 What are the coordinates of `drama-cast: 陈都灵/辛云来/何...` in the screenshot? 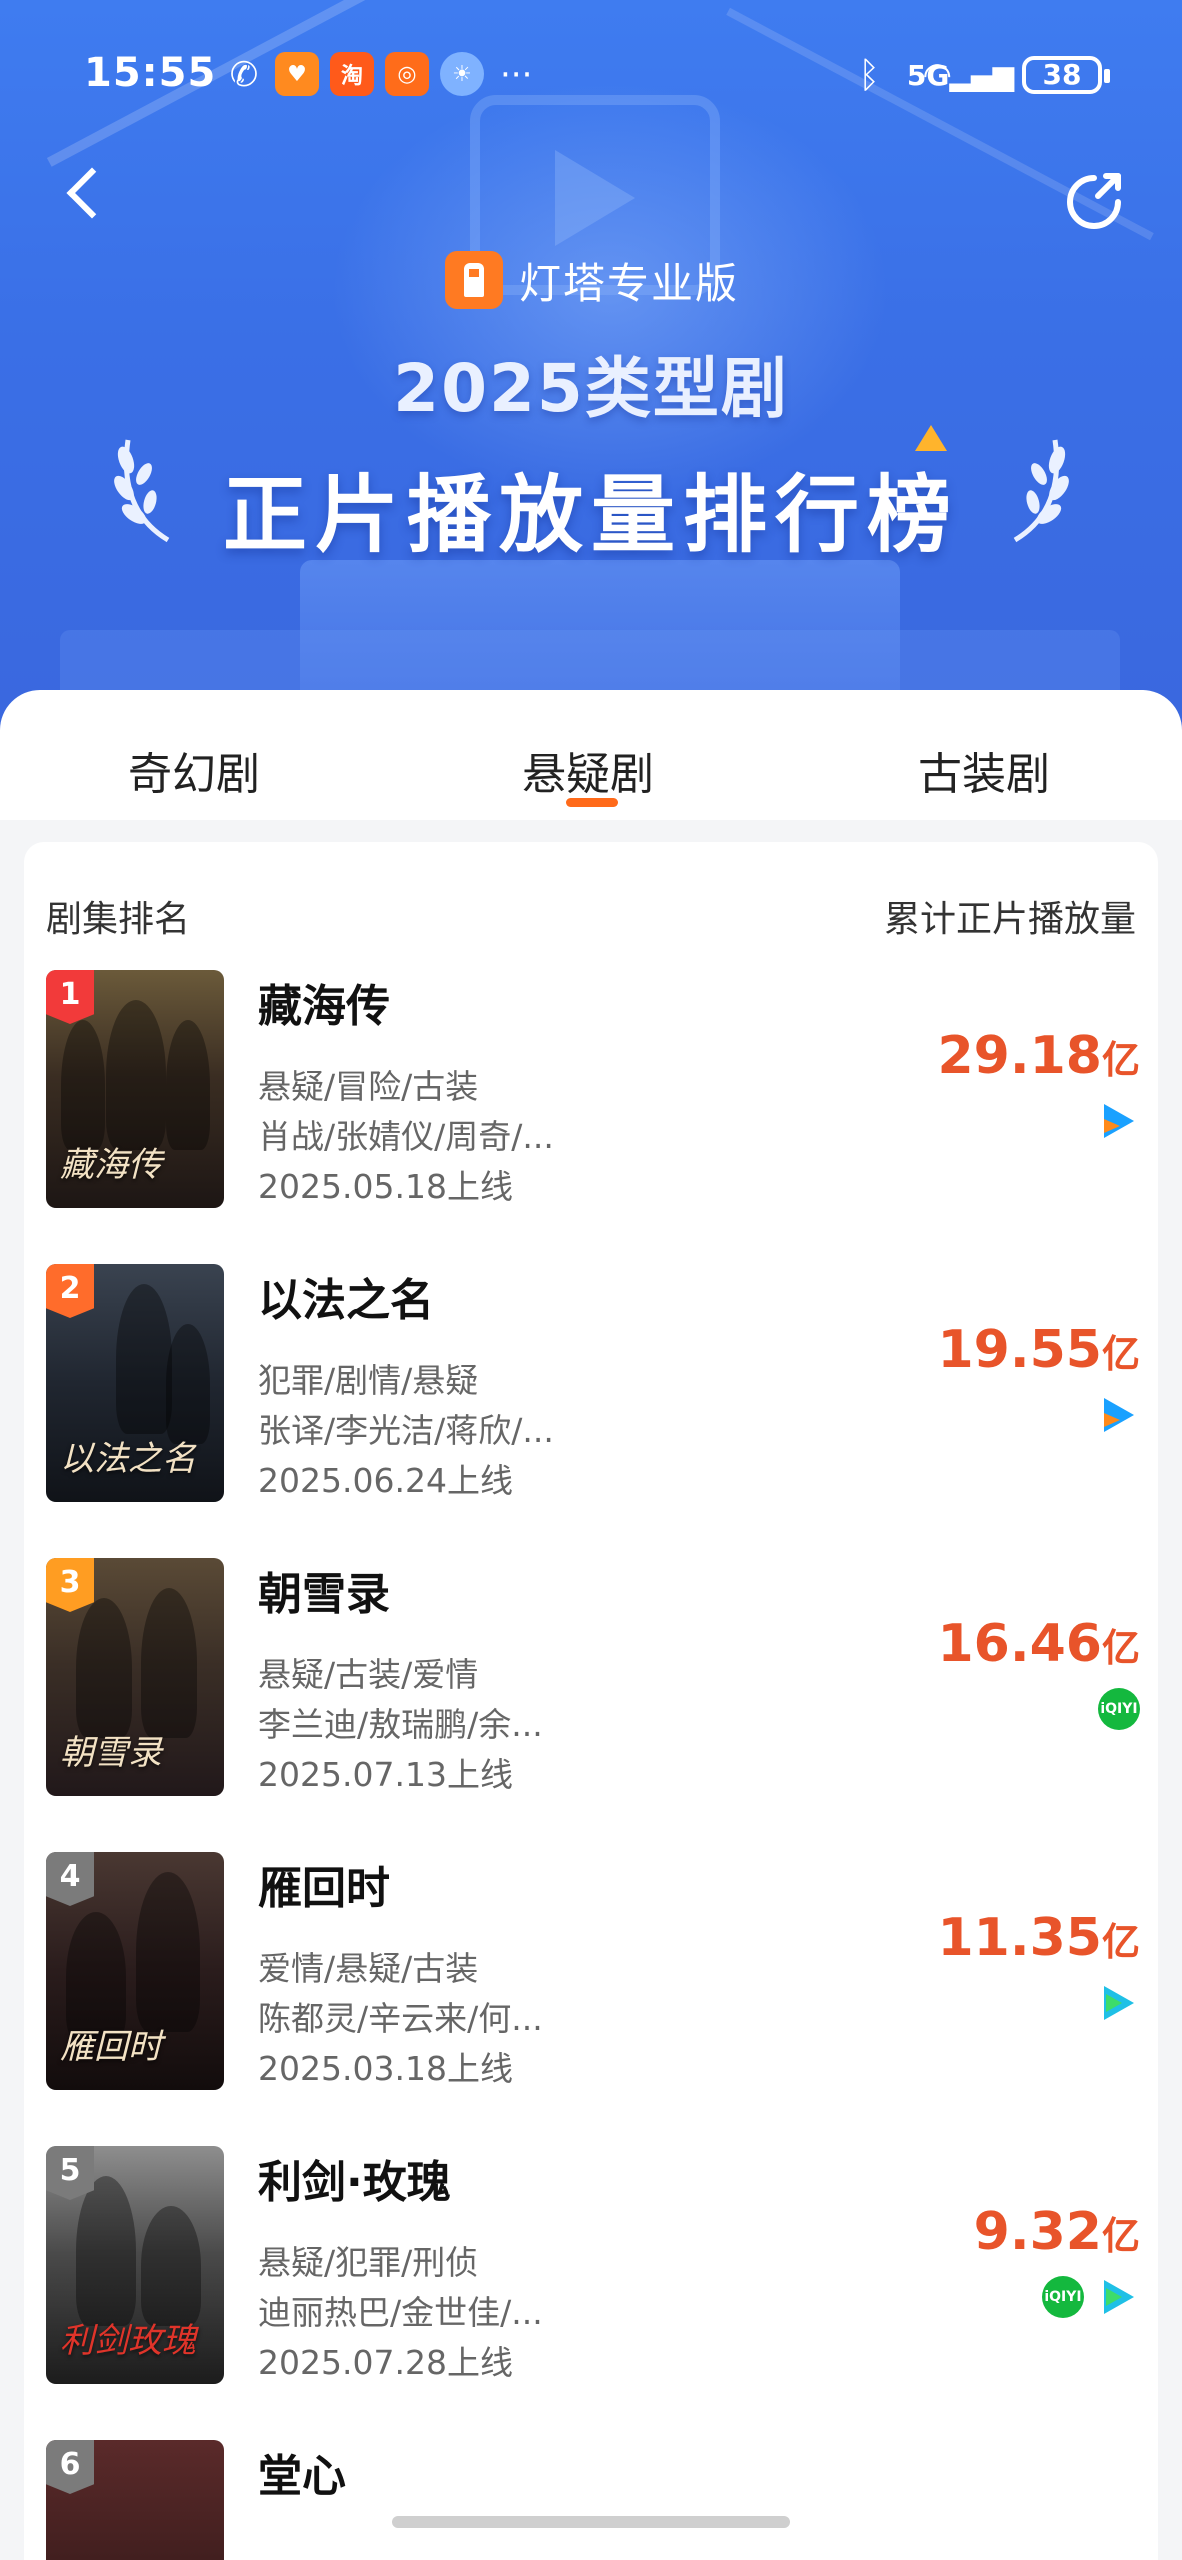 It's located at (400, 2018).